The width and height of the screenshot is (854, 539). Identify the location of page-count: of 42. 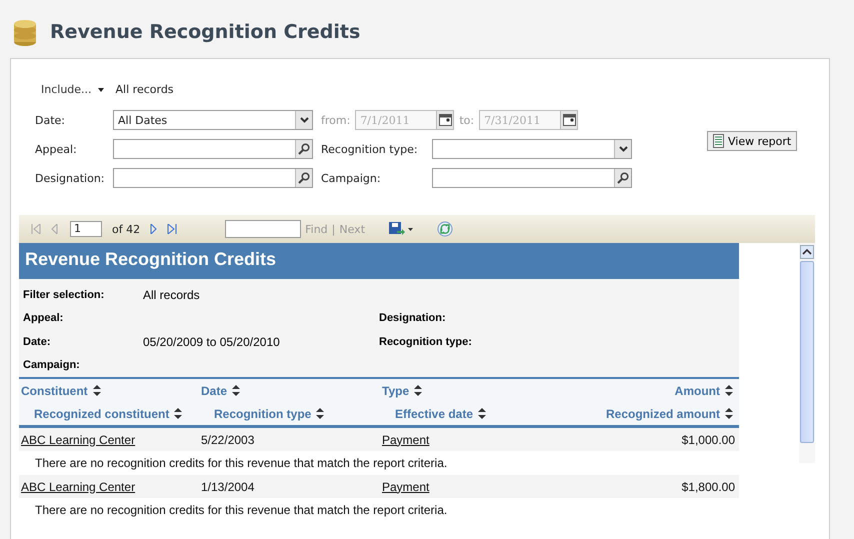
(126, 229).